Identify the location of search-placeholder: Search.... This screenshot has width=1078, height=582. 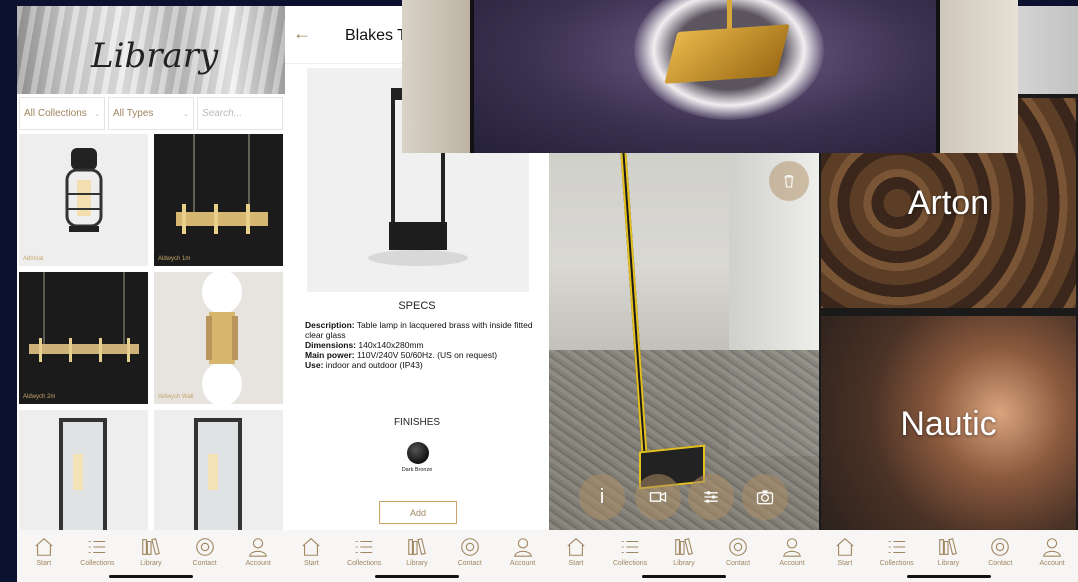
(222, 113).